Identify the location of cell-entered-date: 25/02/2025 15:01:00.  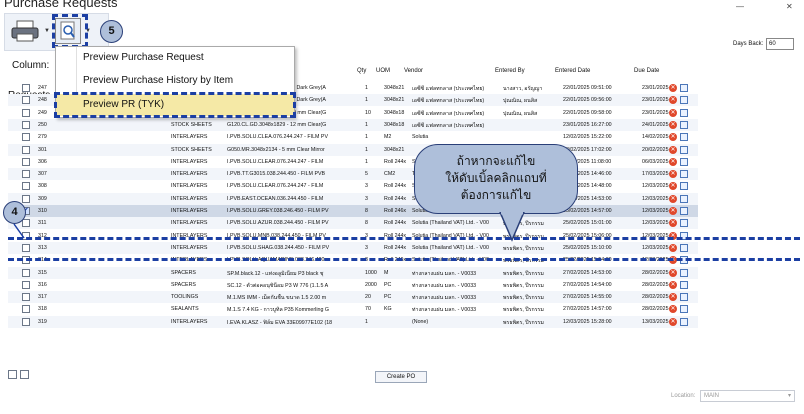
(587, 223).